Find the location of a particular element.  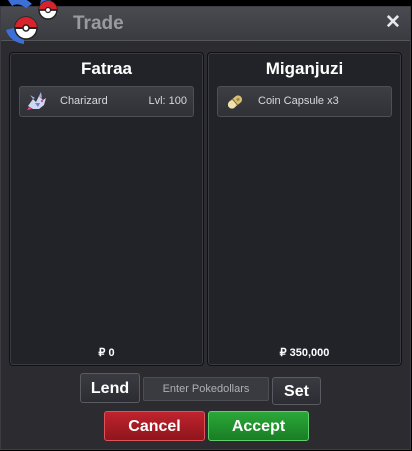

offered-item-name: Charizard is located at coordinates (84, 101).